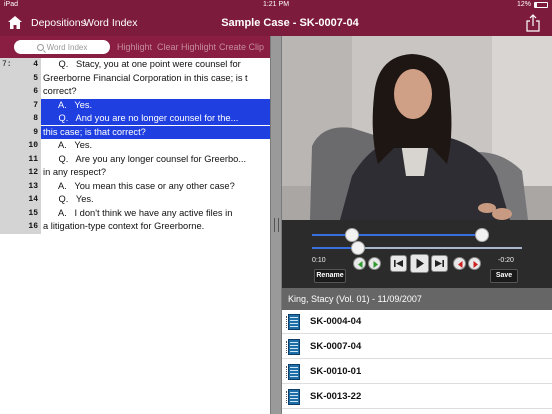 The height and width of the screenshot is (414, 552). I want to click on triangle-left-red-icon, so click(460, 264).